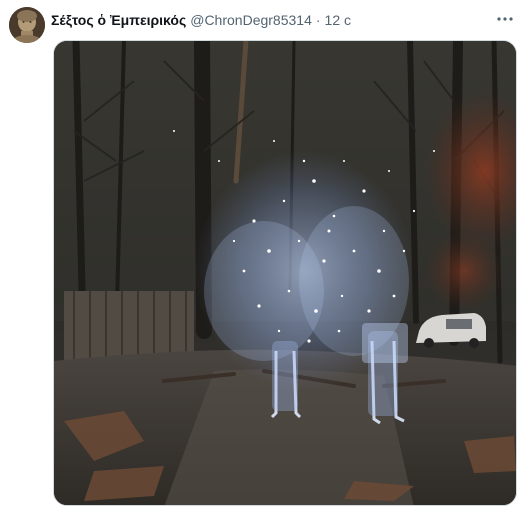  Describe the element at coordinates (118, 20) in the screenshot. I see `display-name: Σέξτος ὁ Ἐμπειρικός` at that location.